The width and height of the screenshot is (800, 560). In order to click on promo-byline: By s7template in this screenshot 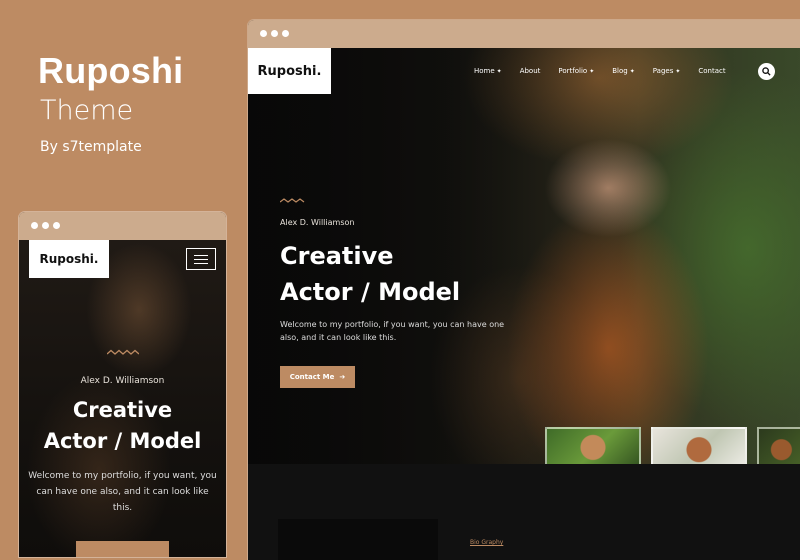, I will do `click(91, 147)`.